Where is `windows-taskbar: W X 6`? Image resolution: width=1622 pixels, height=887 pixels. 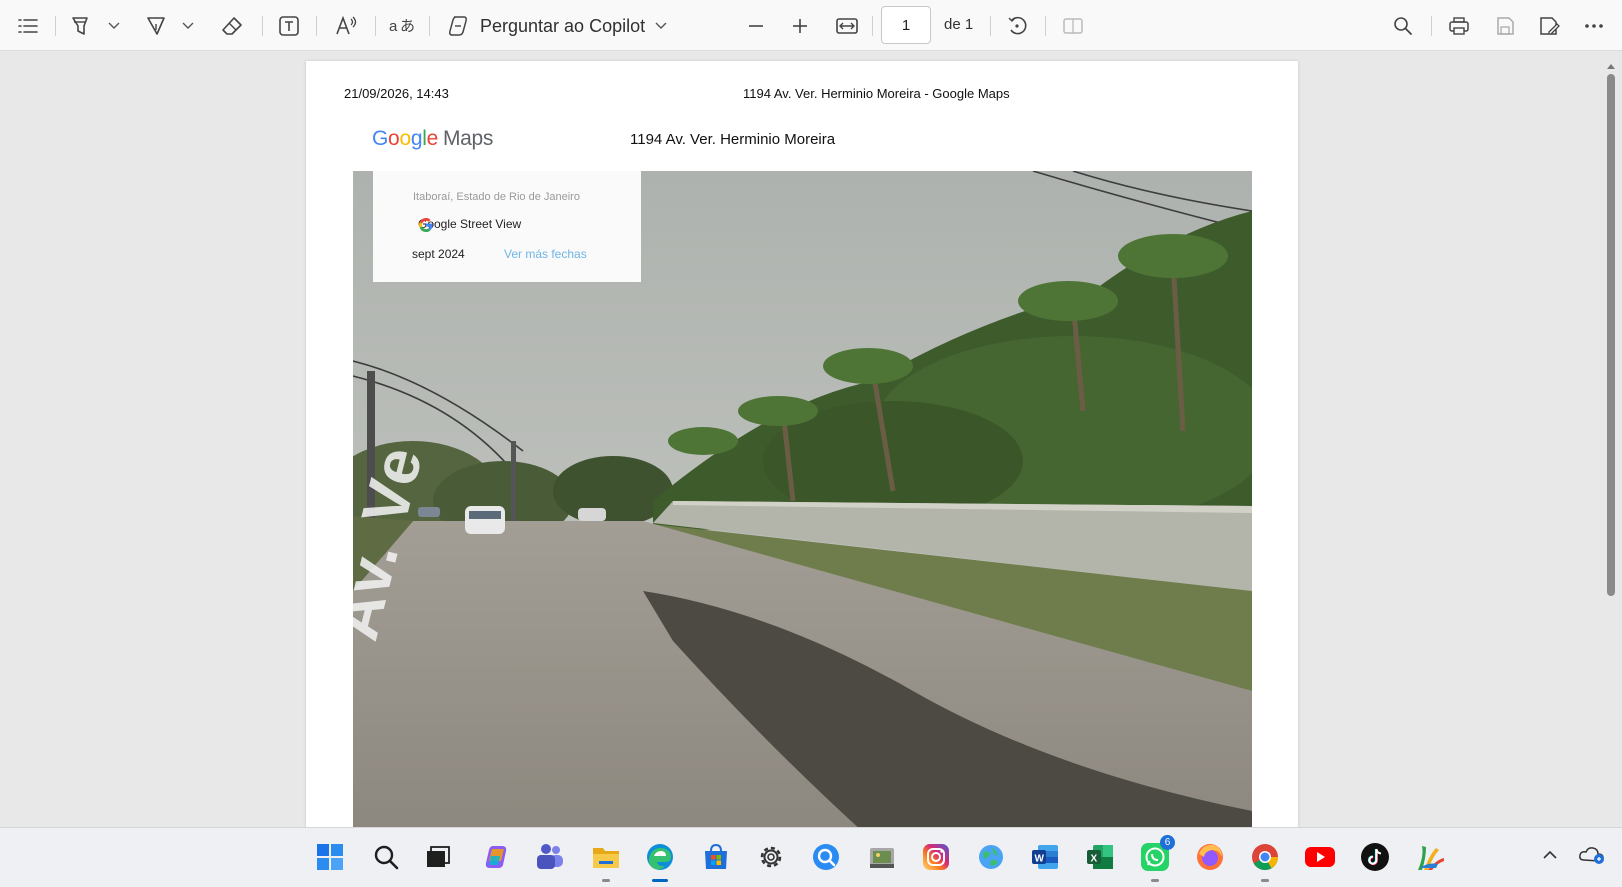
windows-taskbar: W X 6 is located at coordinates (811, 857).